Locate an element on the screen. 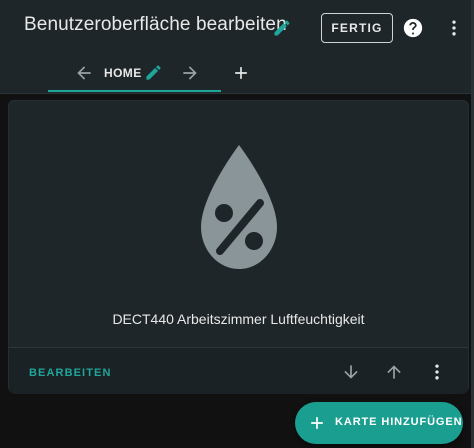  arrow-right-icon is located at coordinates (190, 73).